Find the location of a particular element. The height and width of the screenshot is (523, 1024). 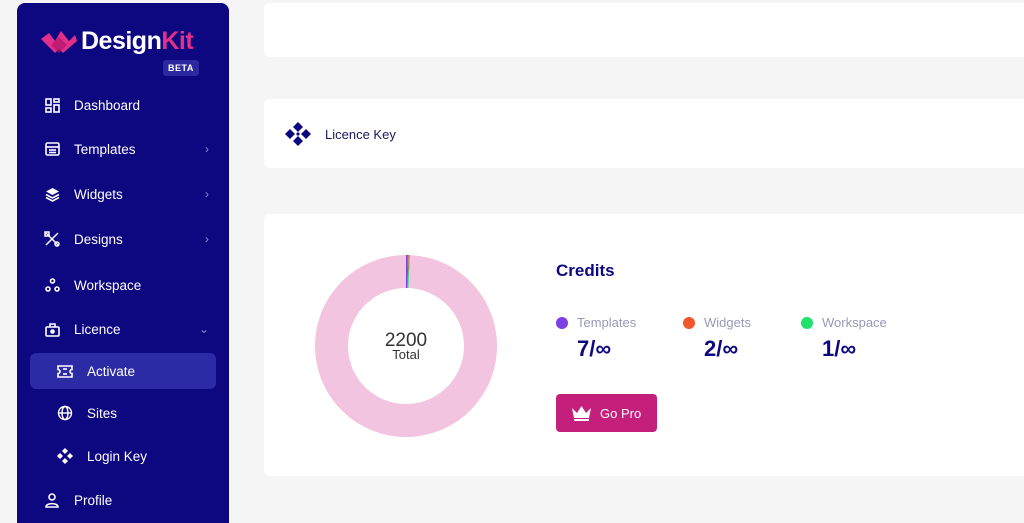

sidebar-item-widgets: Widgets › is located at coordinates (123, 194).